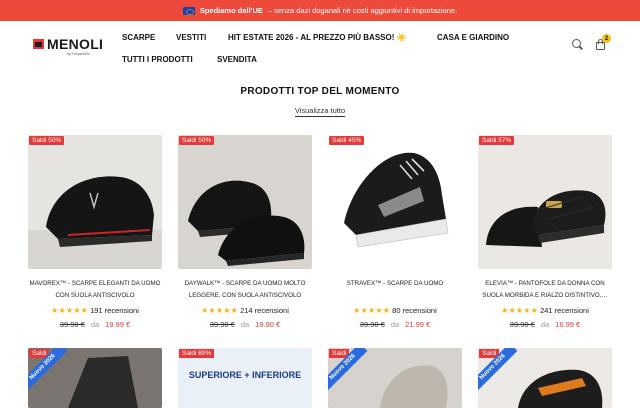 This screenshot has width=640, height=408. What do you see at coordinates (157, 59) in the screenshot?
I see `nav-item-tutti-prodotti: TUTTI I PRODOTTI` at bounding box center [157, 59].